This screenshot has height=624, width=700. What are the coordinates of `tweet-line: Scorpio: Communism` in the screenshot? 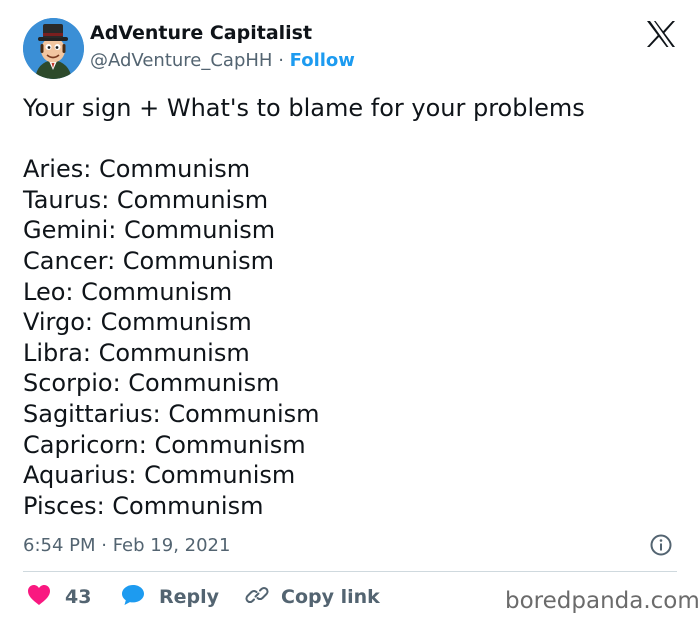 It's located at (151, 383).